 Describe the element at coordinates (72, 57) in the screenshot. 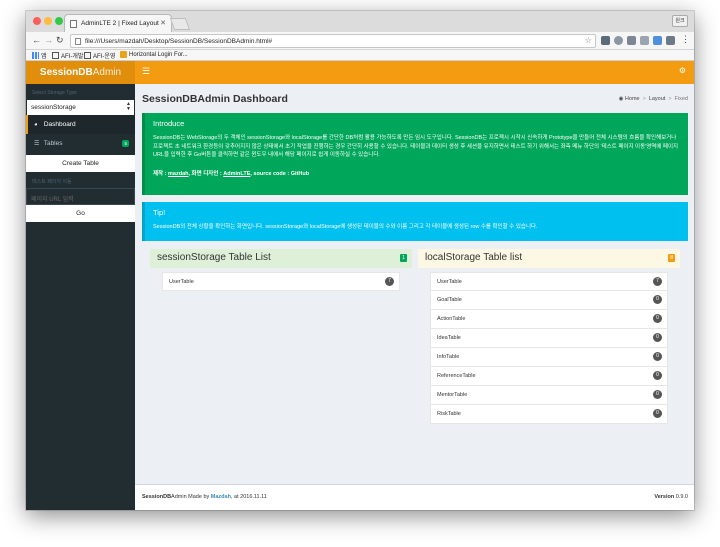

I see `bookmark-label: AFI-개발` at that location.